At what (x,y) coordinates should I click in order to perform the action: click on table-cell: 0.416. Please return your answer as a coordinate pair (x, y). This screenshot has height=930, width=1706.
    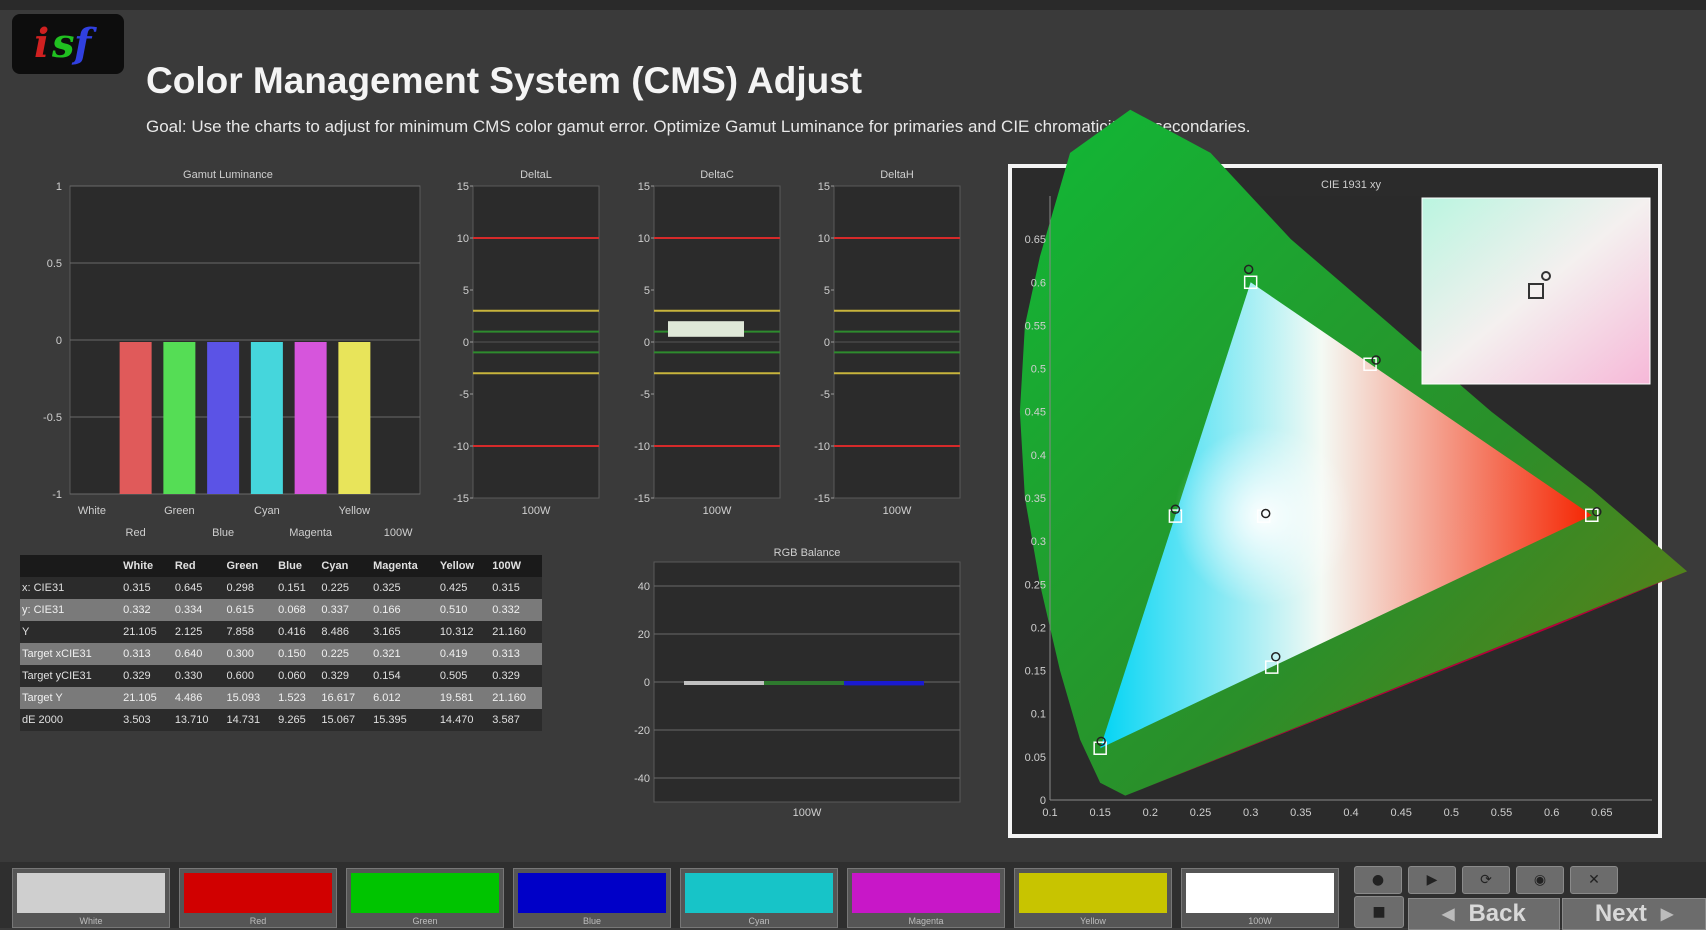
    Looking at the image, I should click on (298, 632).